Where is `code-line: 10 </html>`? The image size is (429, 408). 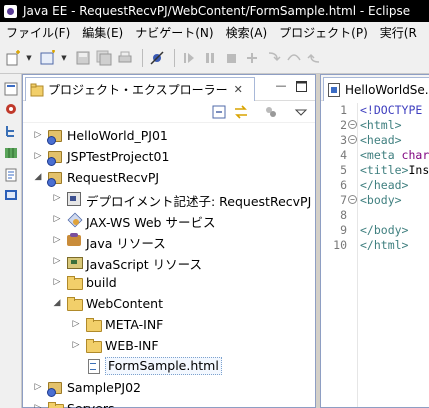
code-line: 10 </html> is located at coordinates (375, 245).